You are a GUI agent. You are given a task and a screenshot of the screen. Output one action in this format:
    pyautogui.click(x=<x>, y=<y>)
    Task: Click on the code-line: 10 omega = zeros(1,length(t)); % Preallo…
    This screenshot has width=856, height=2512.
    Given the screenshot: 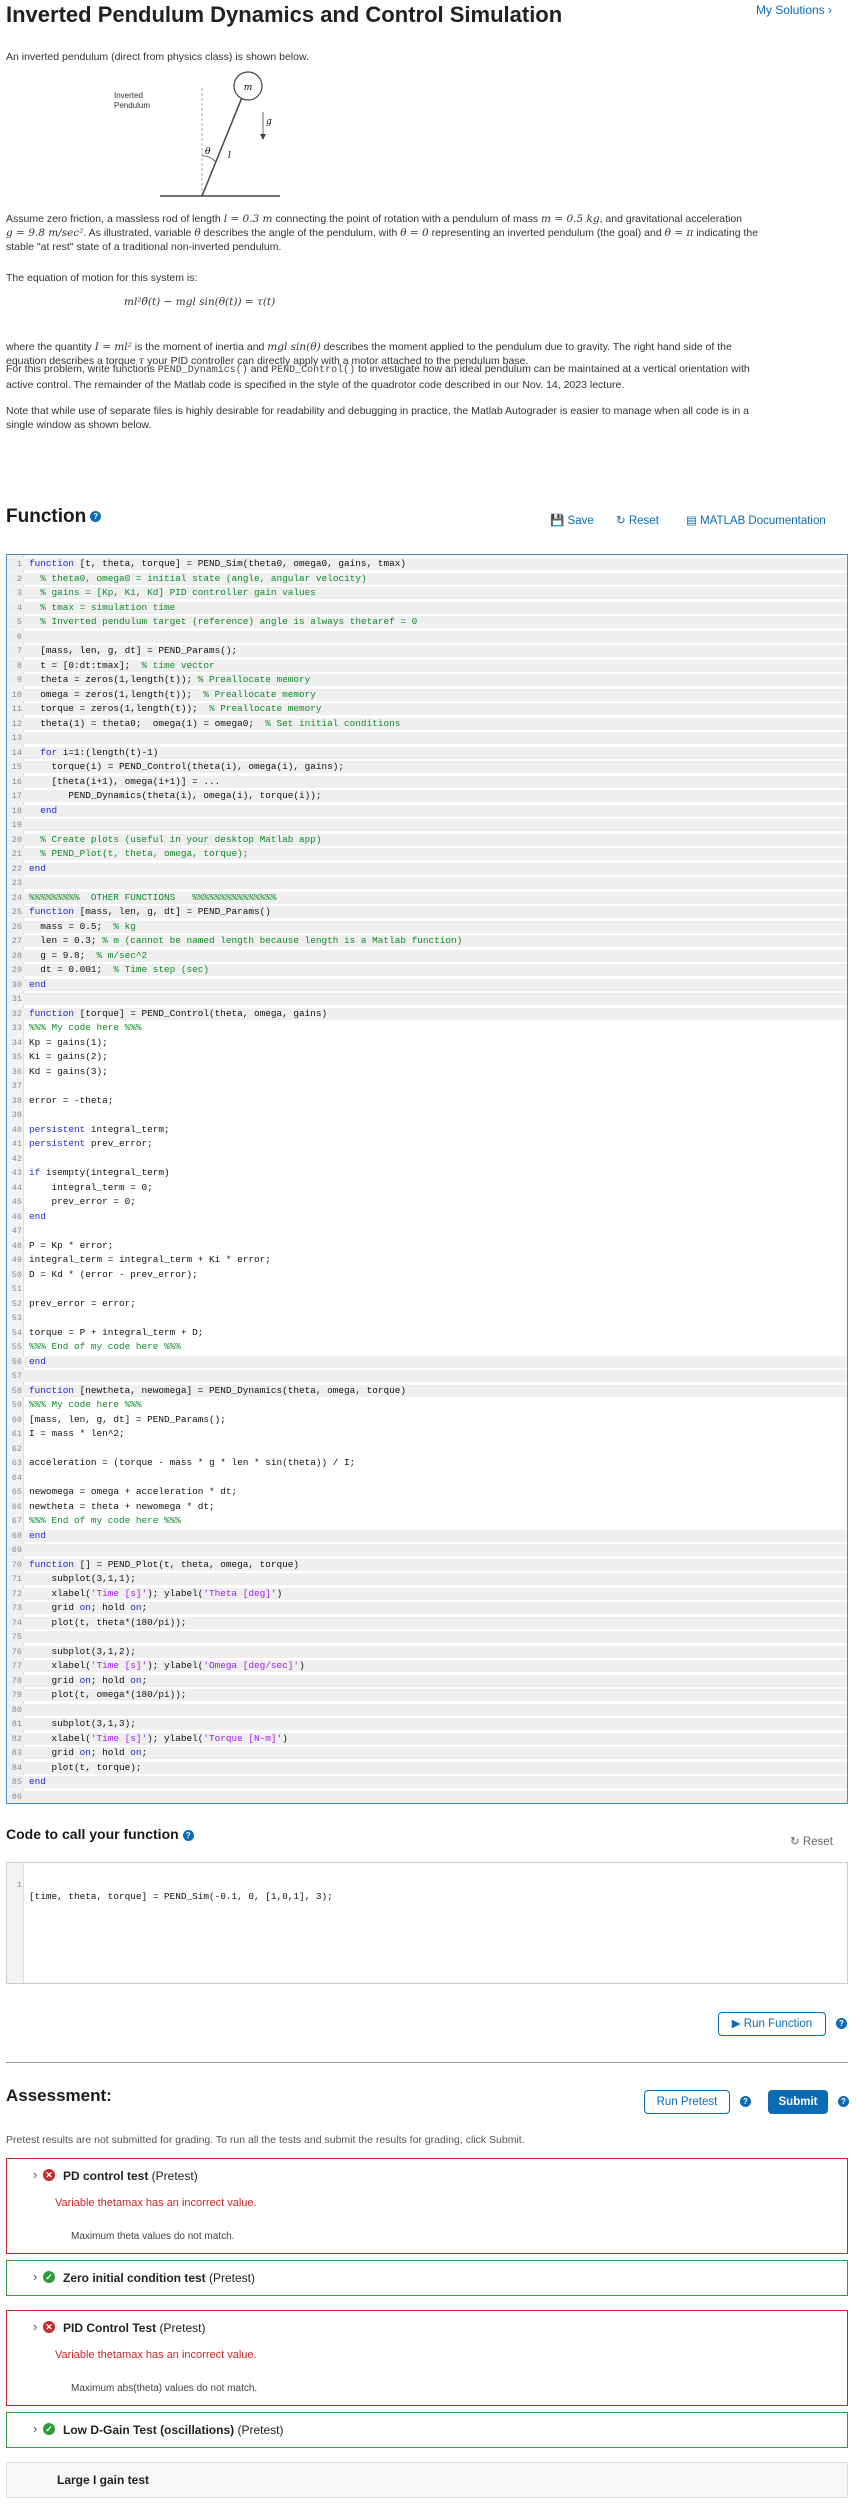 What is the action you would take?
    pyautogui.click(x=427, y=694)
    